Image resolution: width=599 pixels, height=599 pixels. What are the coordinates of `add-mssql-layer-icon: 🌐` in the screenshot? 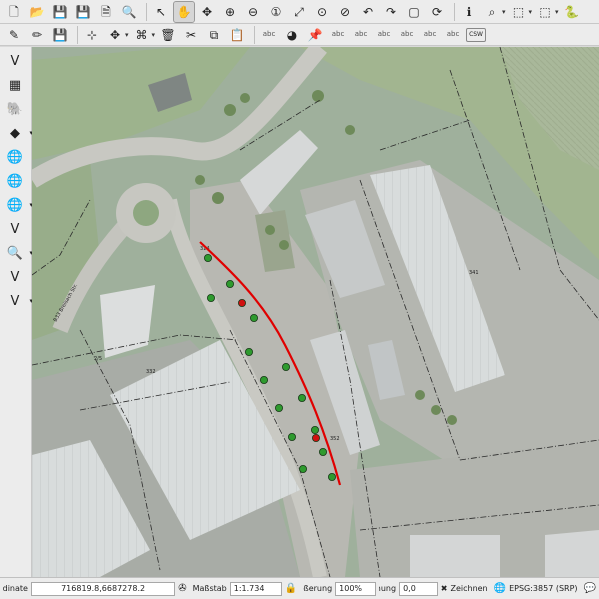 It's located at (15, 157).